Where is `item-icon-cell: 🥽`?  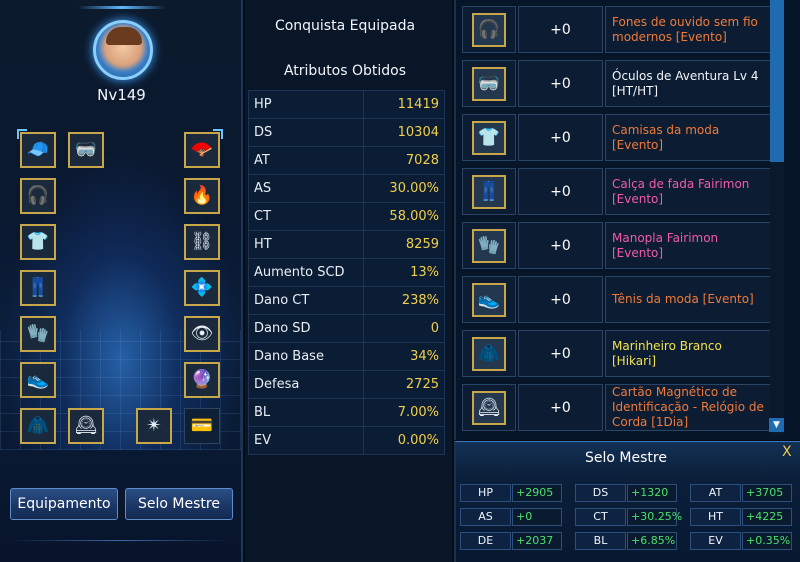
item-icon-cell: 🥽 is located at coordinates (489, 83).